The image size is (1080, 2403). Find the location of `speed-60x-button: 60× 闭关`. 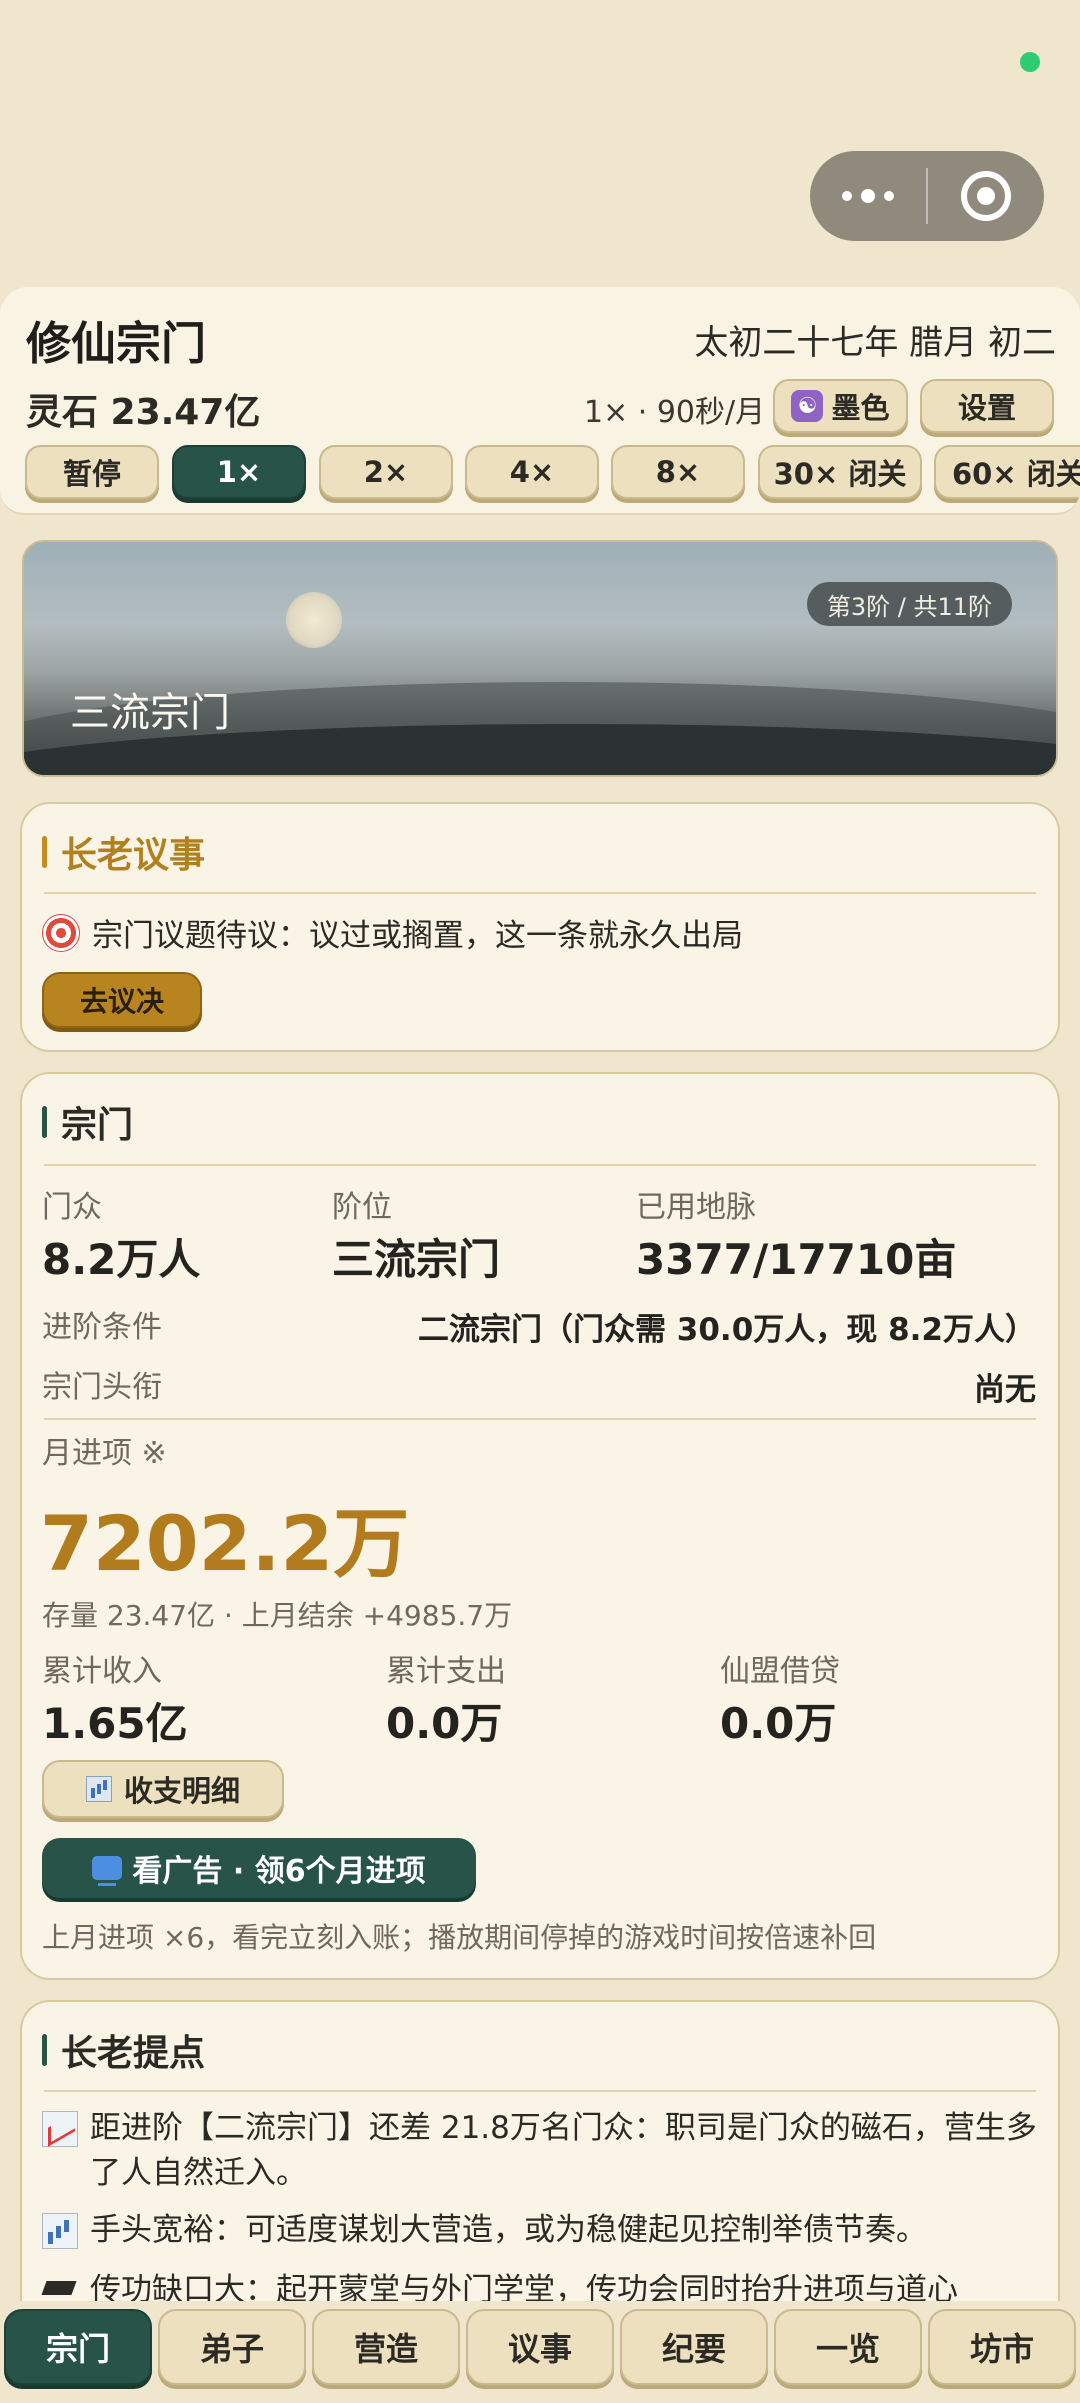

speed-60x-button: 60× 闭关 is located at coordinates (1007, 472).